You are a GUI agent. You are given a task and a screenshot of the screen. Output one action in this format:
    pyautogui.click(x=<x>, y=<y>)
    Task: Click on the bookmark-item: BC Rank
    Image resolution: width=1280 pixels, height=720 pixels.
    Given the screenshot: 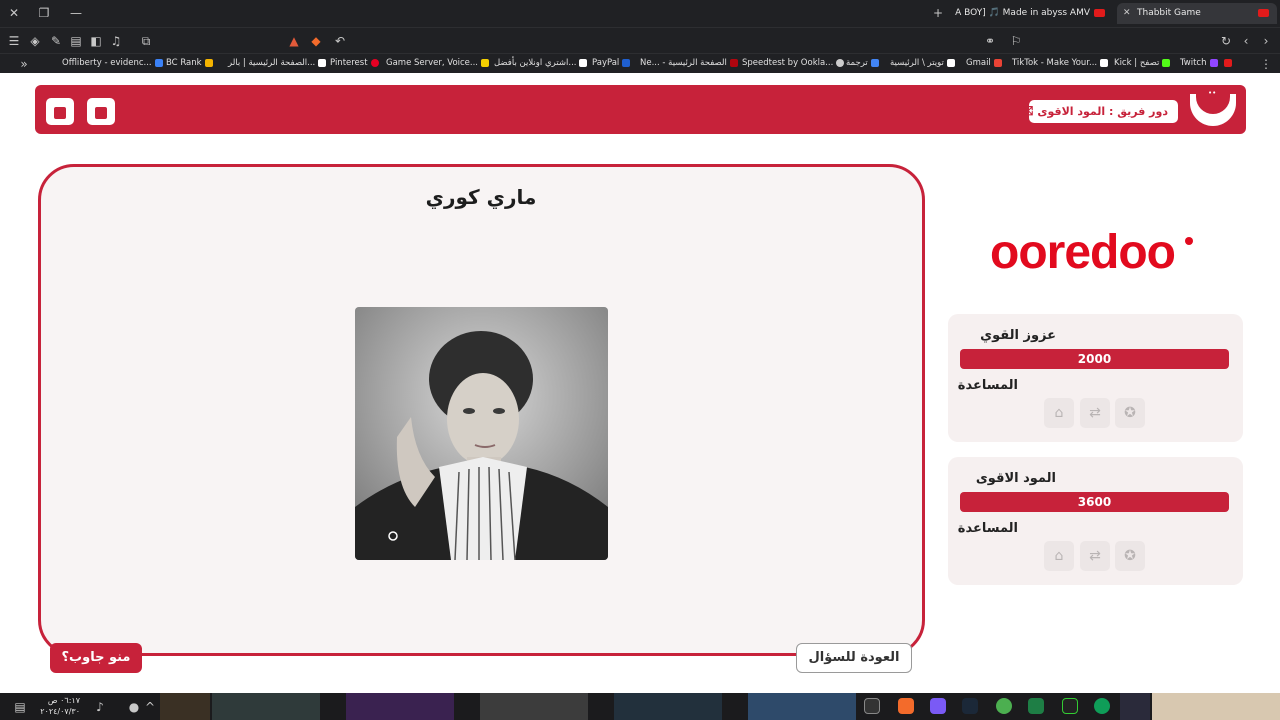 What is the action you would take?
    pyautogui.click(x=191, y=63)
    